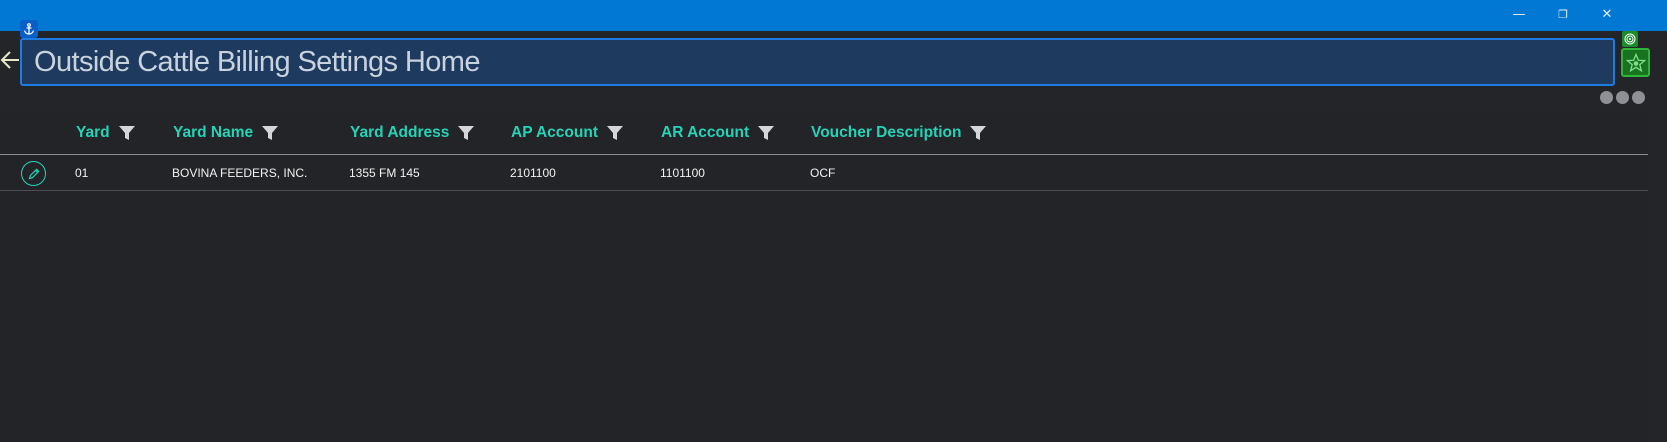 This screenshot has width=1667, height=442. What do you see at coordinates (1519, 15) in the screenshot?
I see `minimize-button: —` at bounding box center [1519, 15].